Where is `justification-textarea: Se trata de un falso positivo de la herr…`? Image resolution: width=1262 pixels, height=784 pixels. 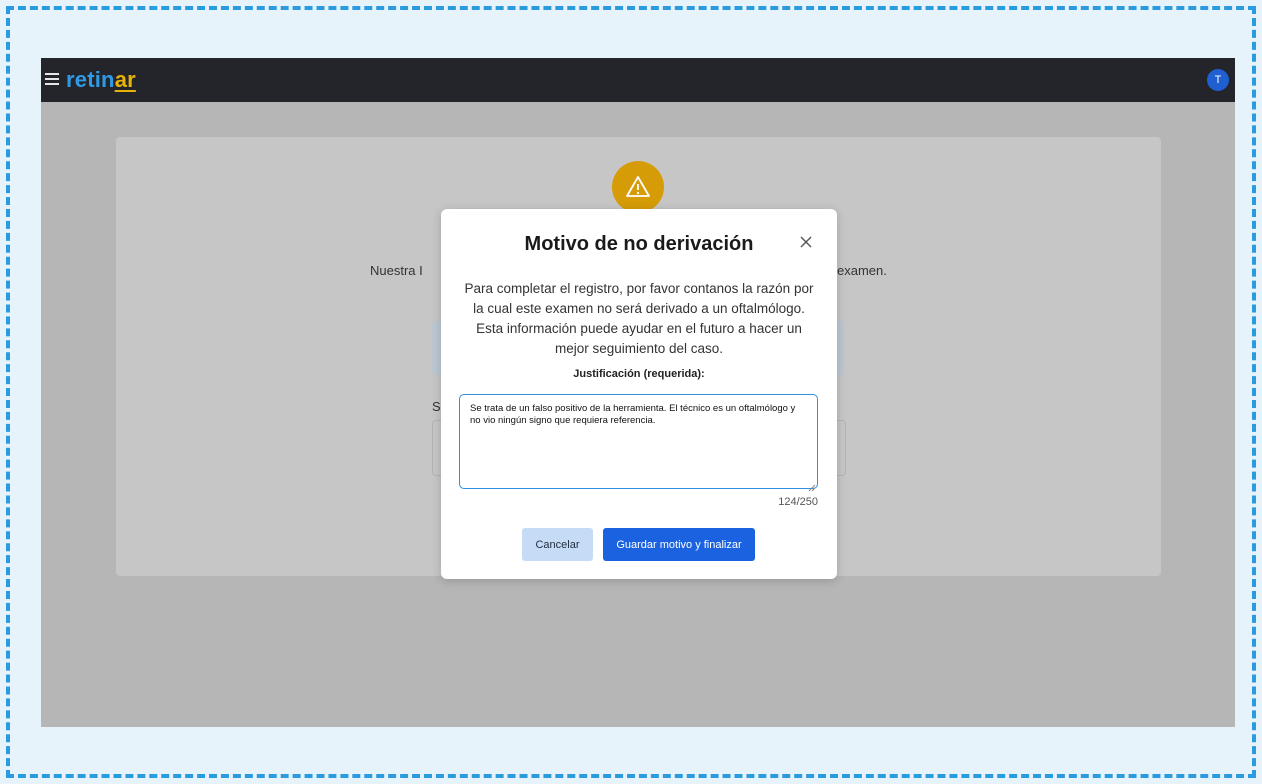 justification-textarea: Se trata de un falso positivo de la herr… is located at coordinates (638, 441).